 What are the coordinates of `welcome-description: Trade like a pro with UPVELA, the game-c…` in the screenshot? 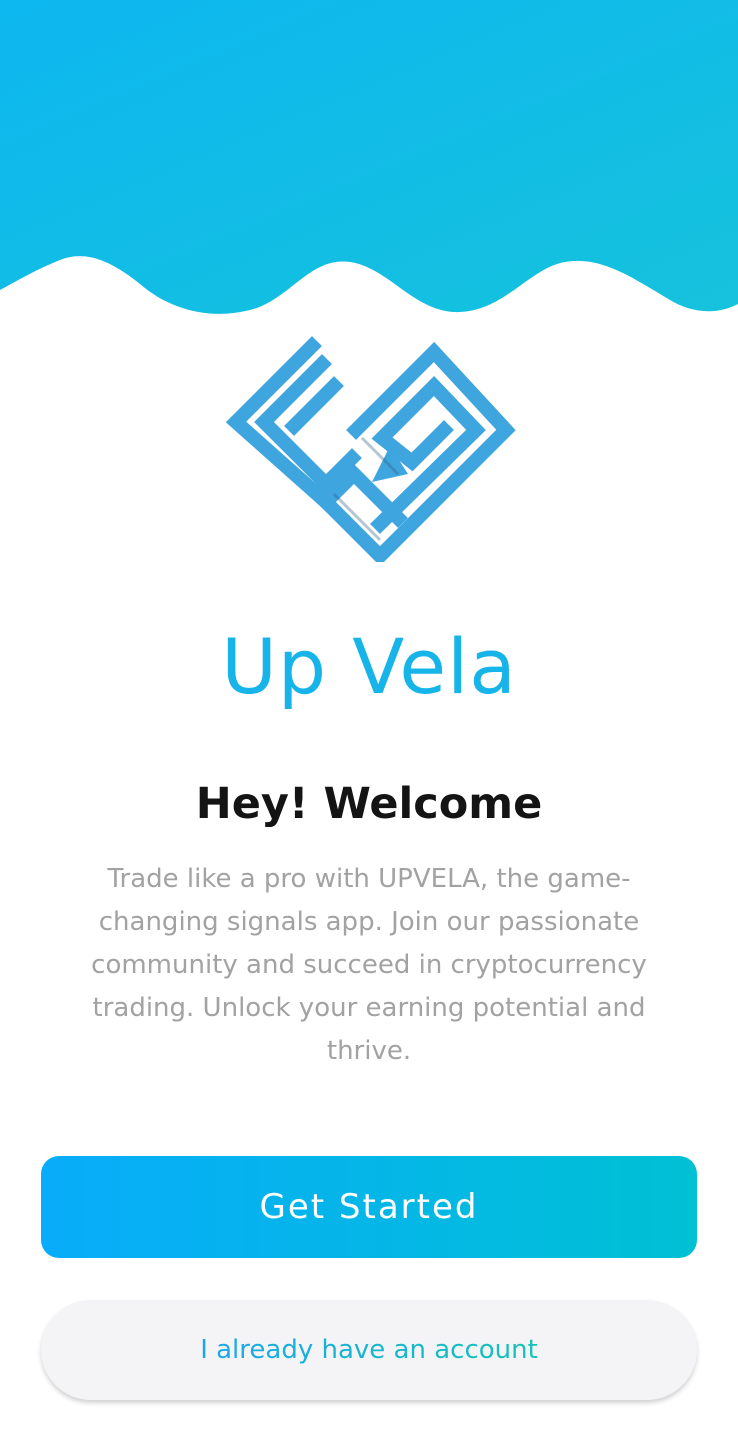 It's located at (369, 965).